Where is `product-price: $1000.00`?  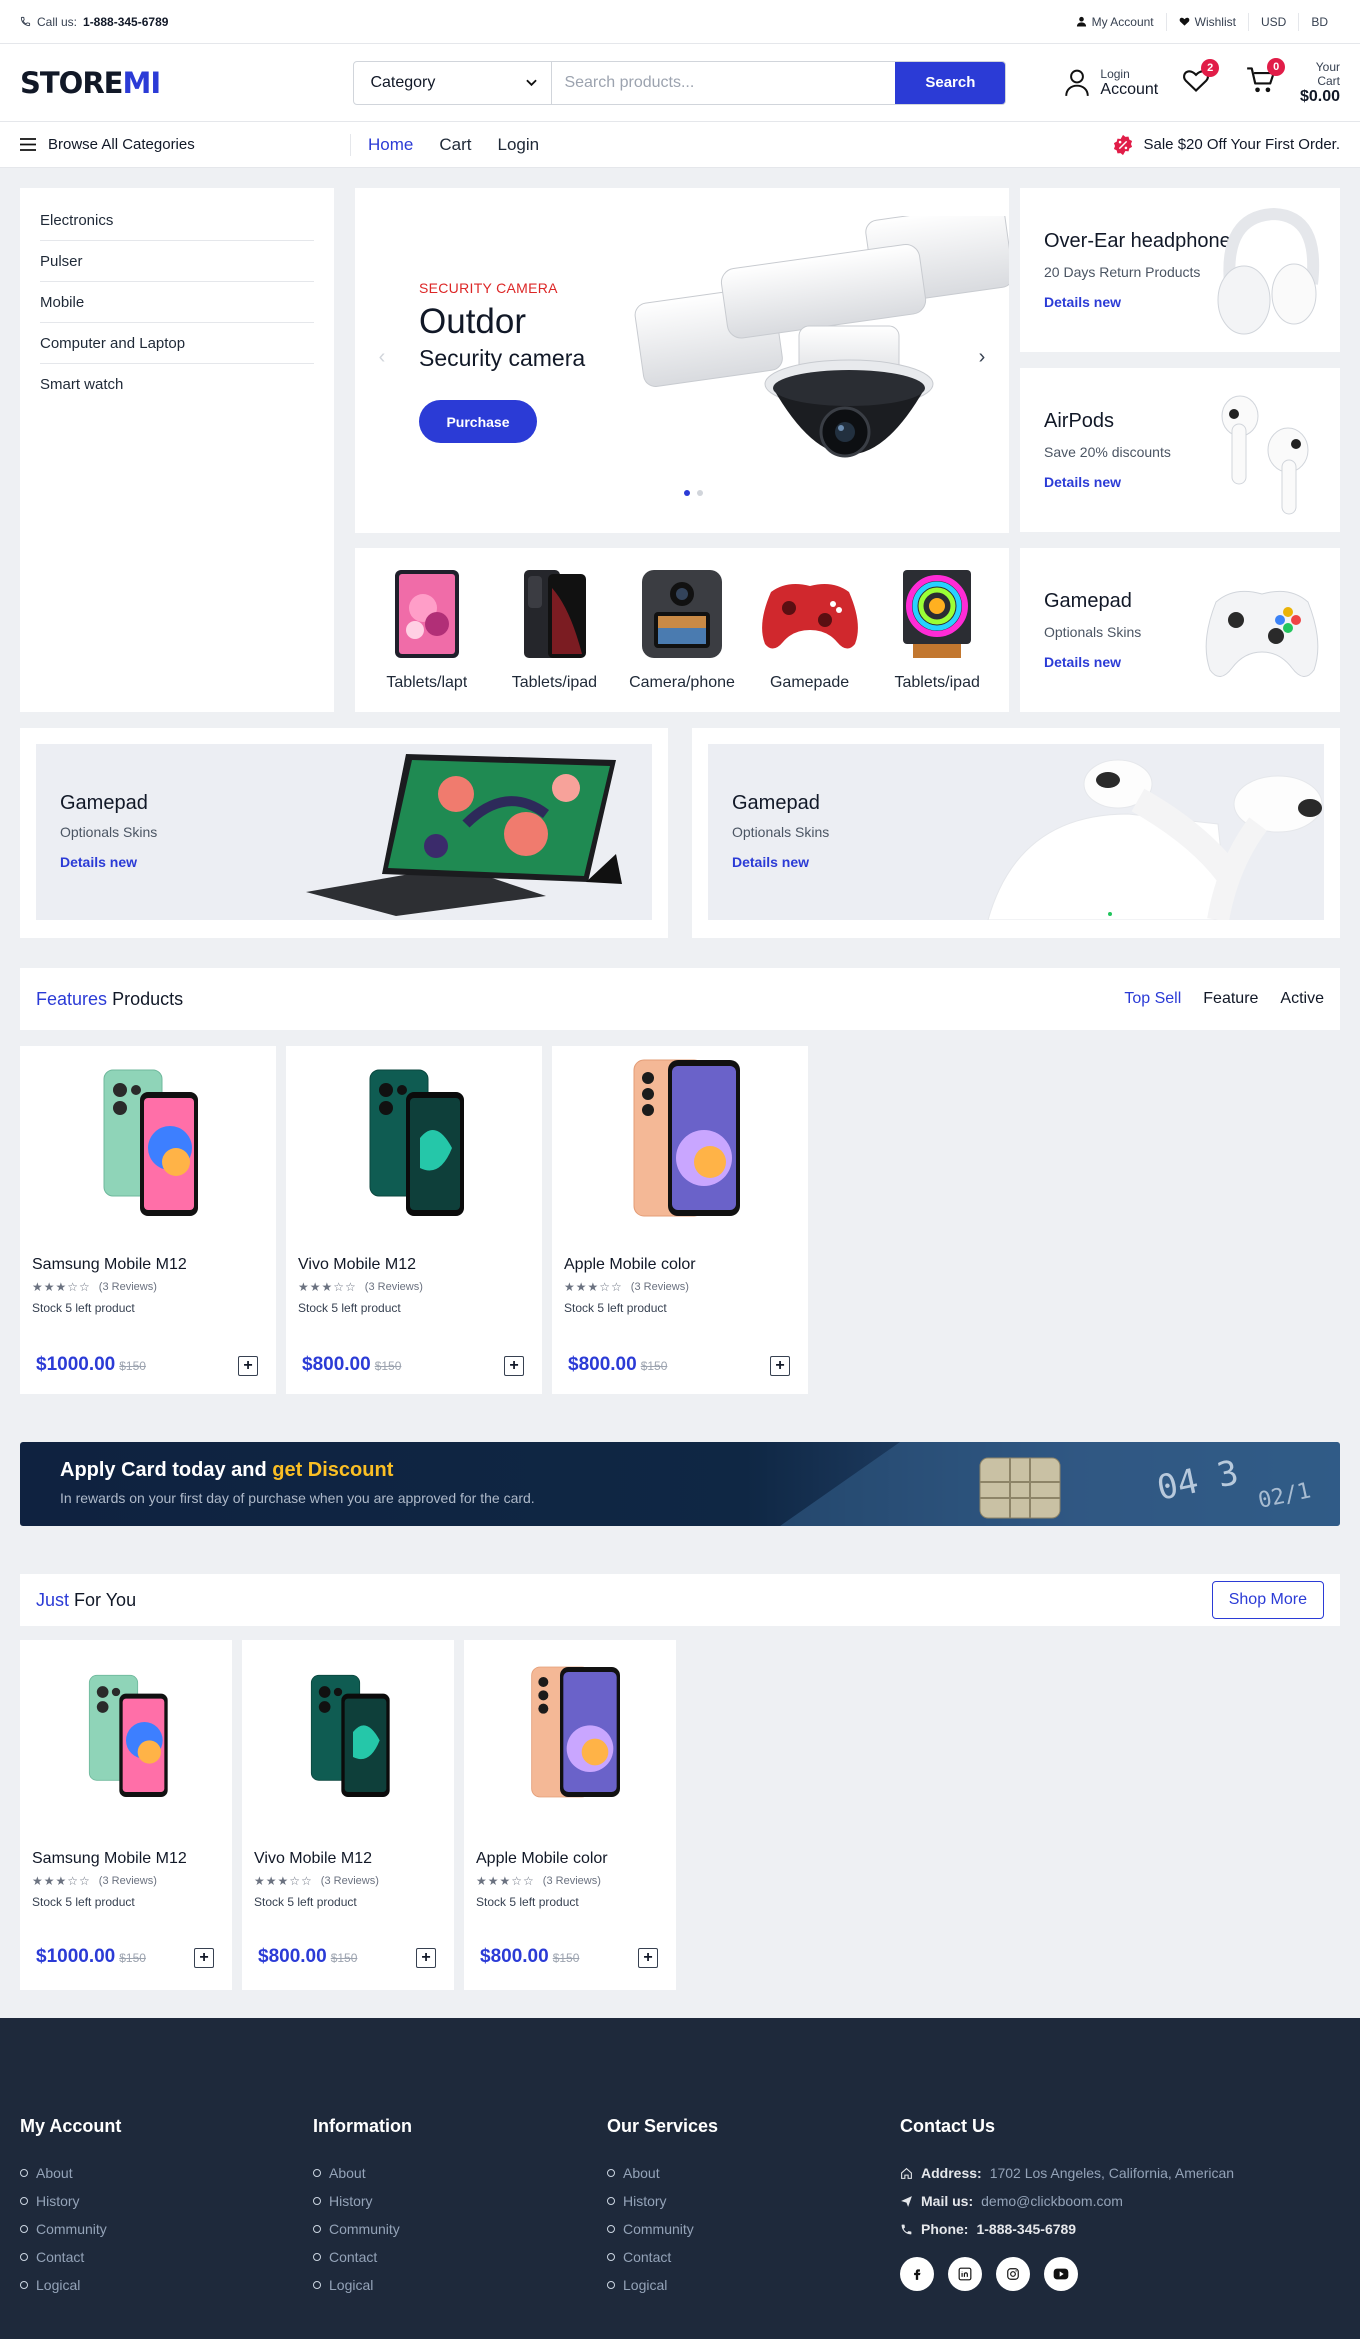 product-price: $1000.00 is located at coordinates (76, 1364).